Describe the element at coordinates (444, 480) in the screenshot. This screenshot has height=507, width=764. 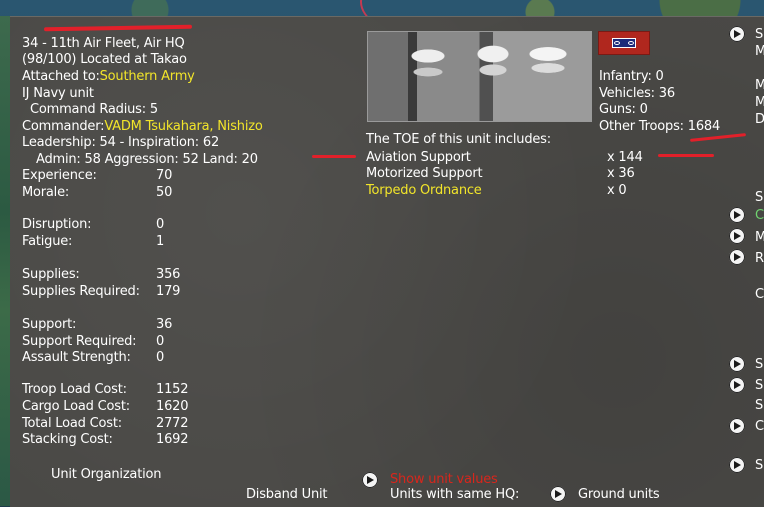
I see `show-unit-values-button: Show unit values` at that location.